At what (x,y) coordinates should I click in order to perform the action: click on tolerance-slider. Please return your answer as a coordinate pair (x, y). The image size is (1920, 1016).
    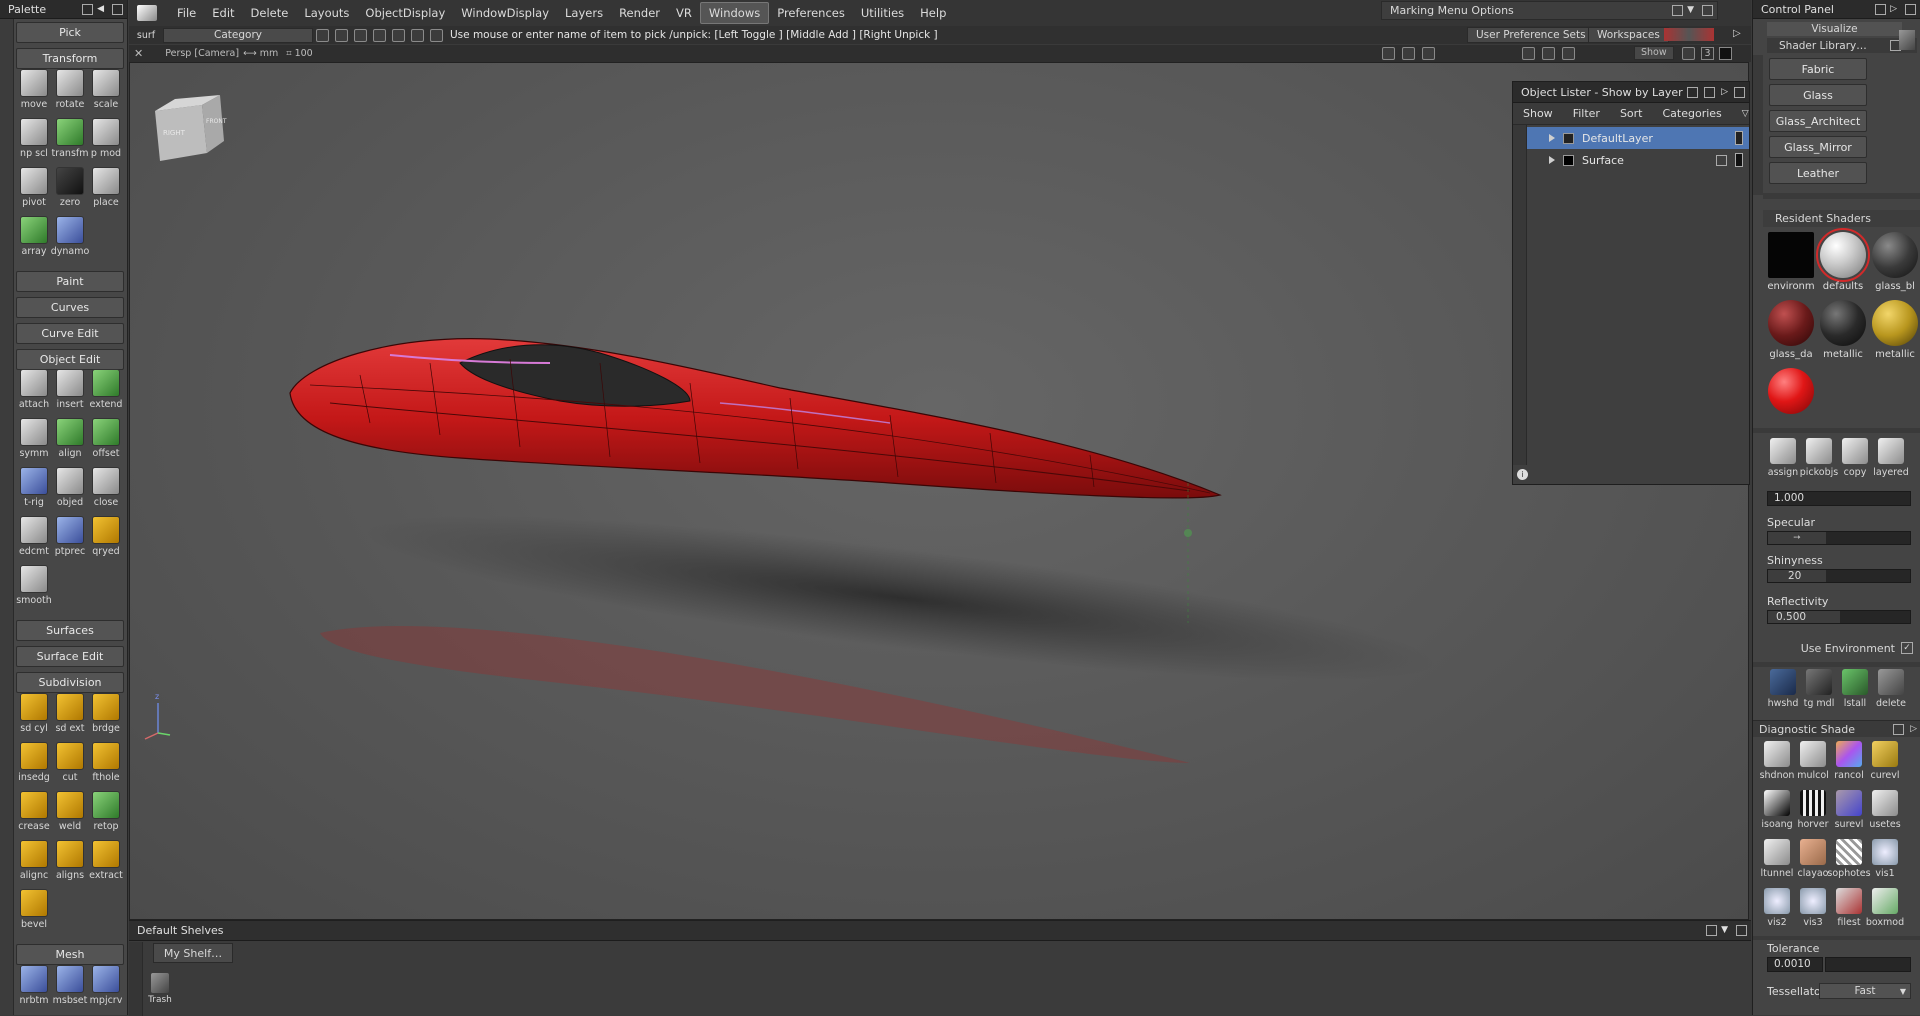
    Looking at the image, I should click on (1868, 964).